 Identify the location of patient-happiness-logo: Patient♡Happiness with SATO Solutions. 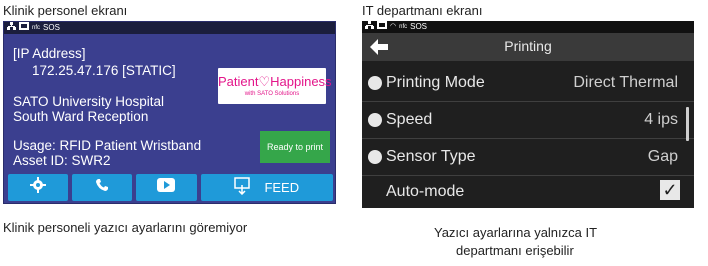
(275, 86).